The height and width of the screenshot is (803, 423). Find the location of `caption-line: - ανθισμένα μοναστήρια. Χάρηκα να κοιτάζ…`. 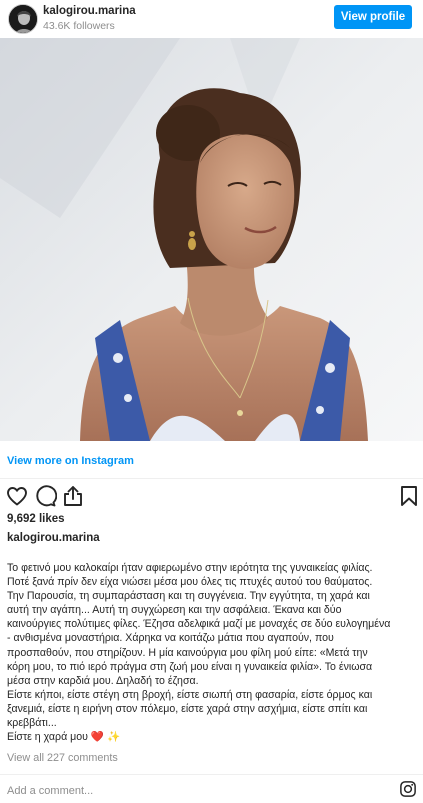

caption-line: - ανθισμένα μοναστήρια. Χάρηκα να κοιτάζ… is located at coordinates (170, 638).